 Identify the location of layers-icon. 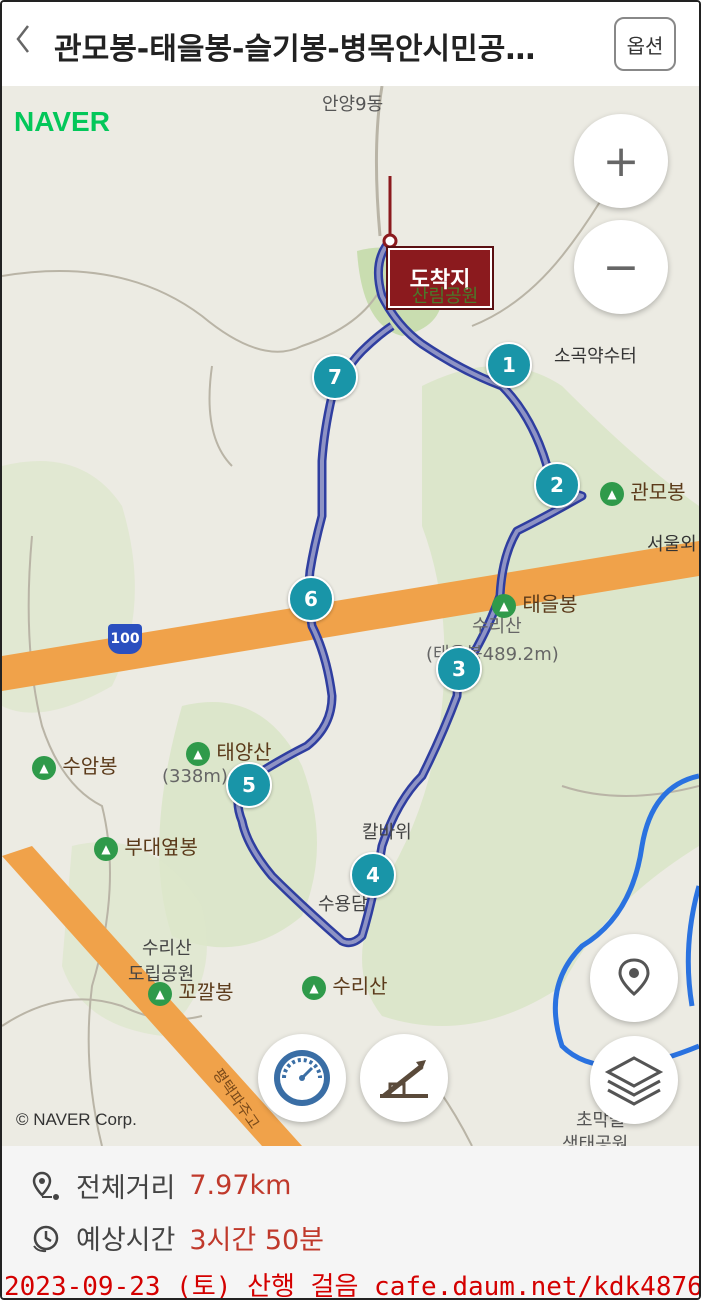
(634, 1081).